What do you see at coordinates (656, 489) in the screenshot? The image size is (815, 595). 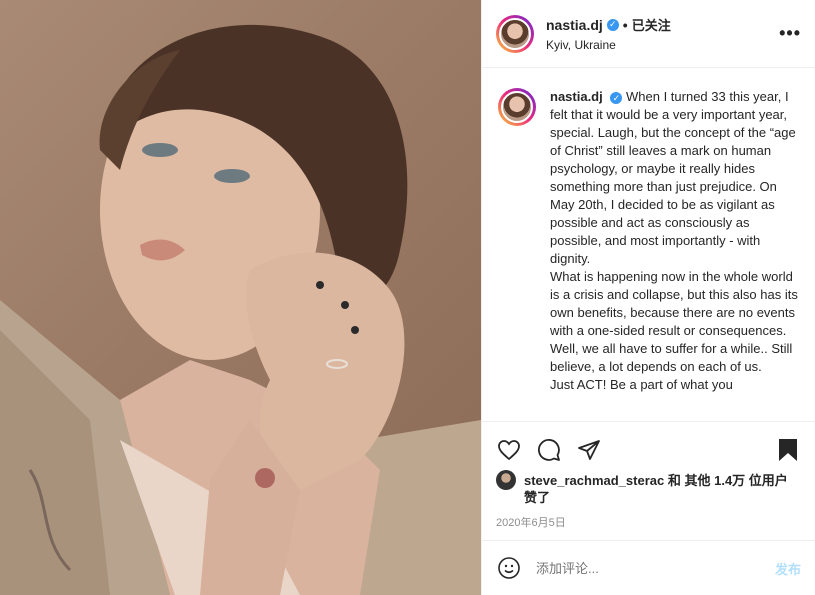 I see `likes-text: steve_rachmad_sterac 和 其他 1.4万 位用户 赞了` at bounding box center [656, 489].